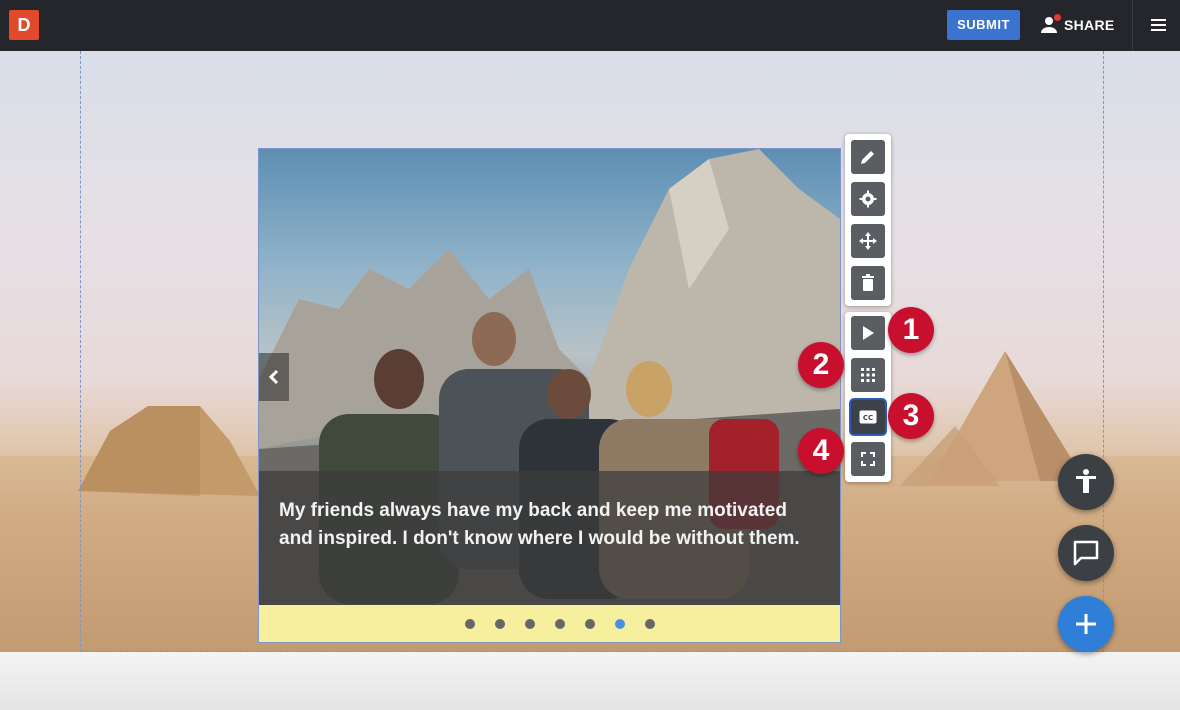  I want to click on grid-view-button, so click(868, 375).